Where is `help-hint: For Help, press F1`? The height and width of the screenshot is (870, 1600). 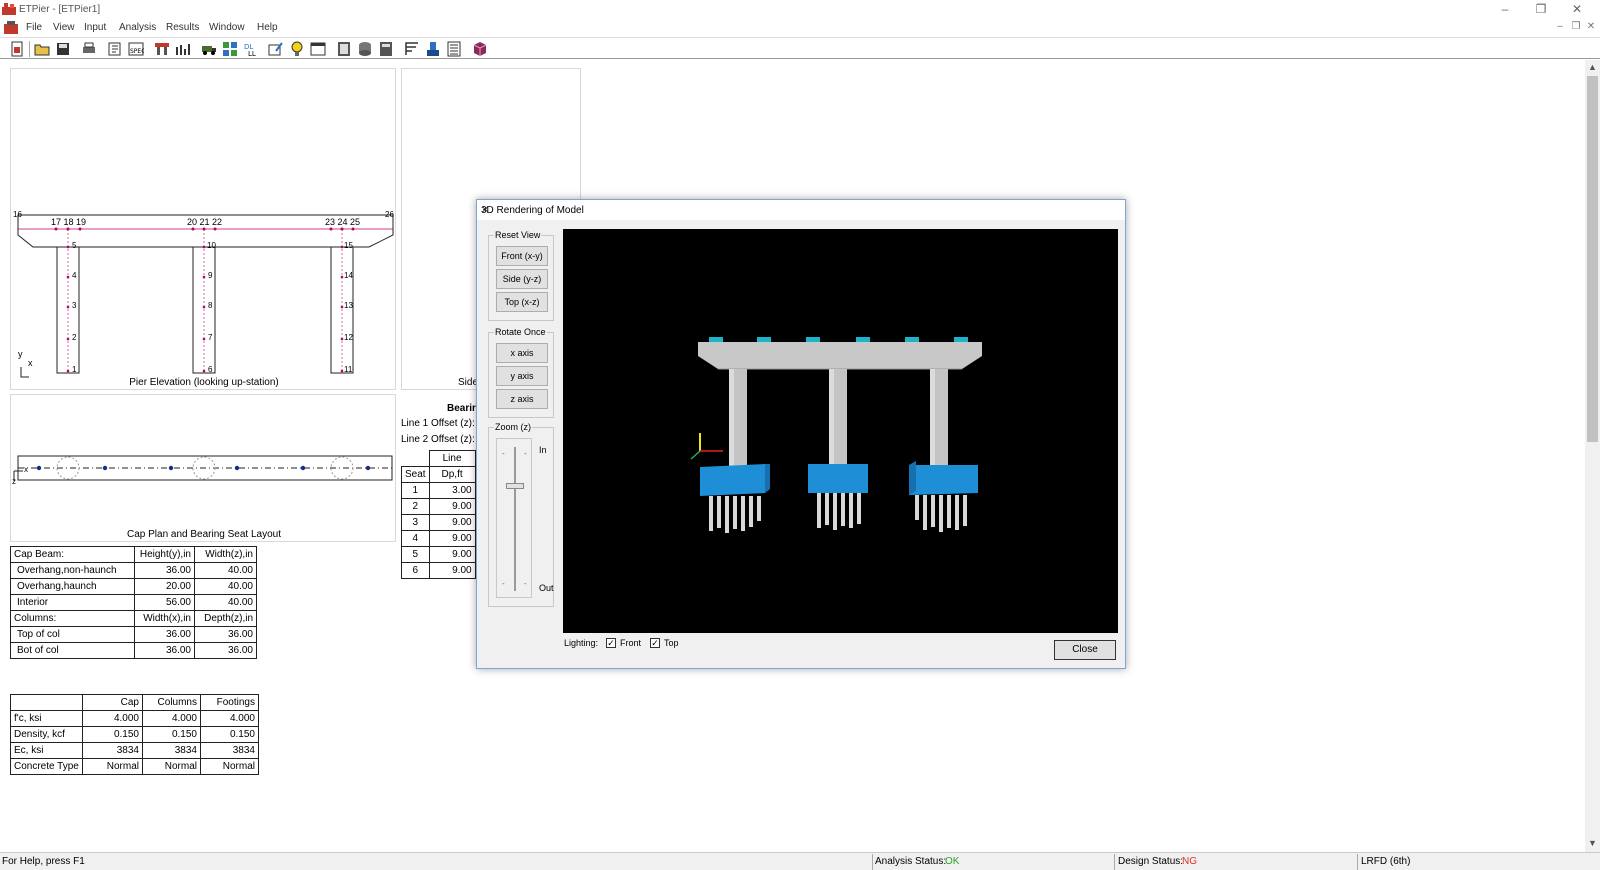
help-hint: For Help, press F1 is located at coordinates (43, 861).